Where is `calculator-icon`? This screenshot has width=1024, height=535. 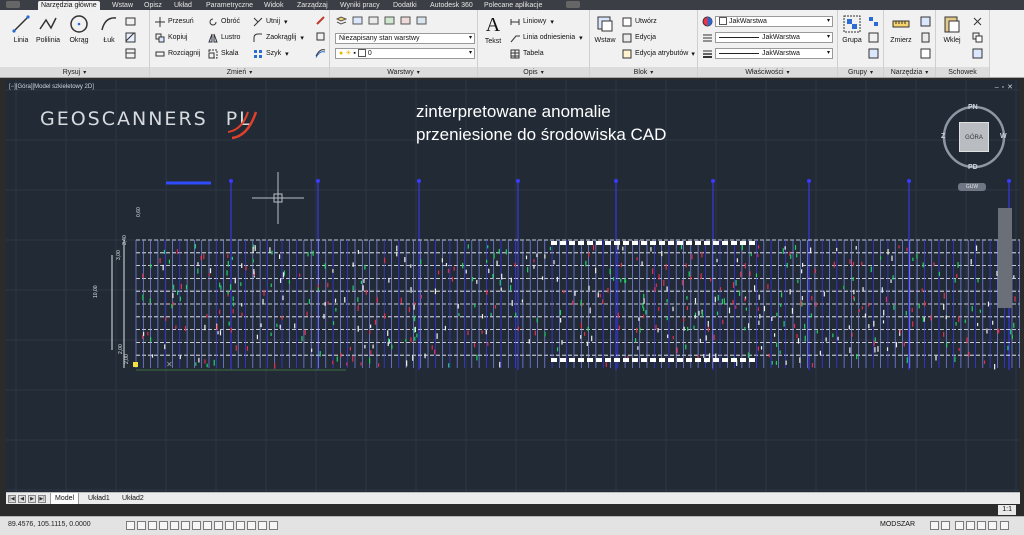
calculator-icon is located at coordinates (925, 37).